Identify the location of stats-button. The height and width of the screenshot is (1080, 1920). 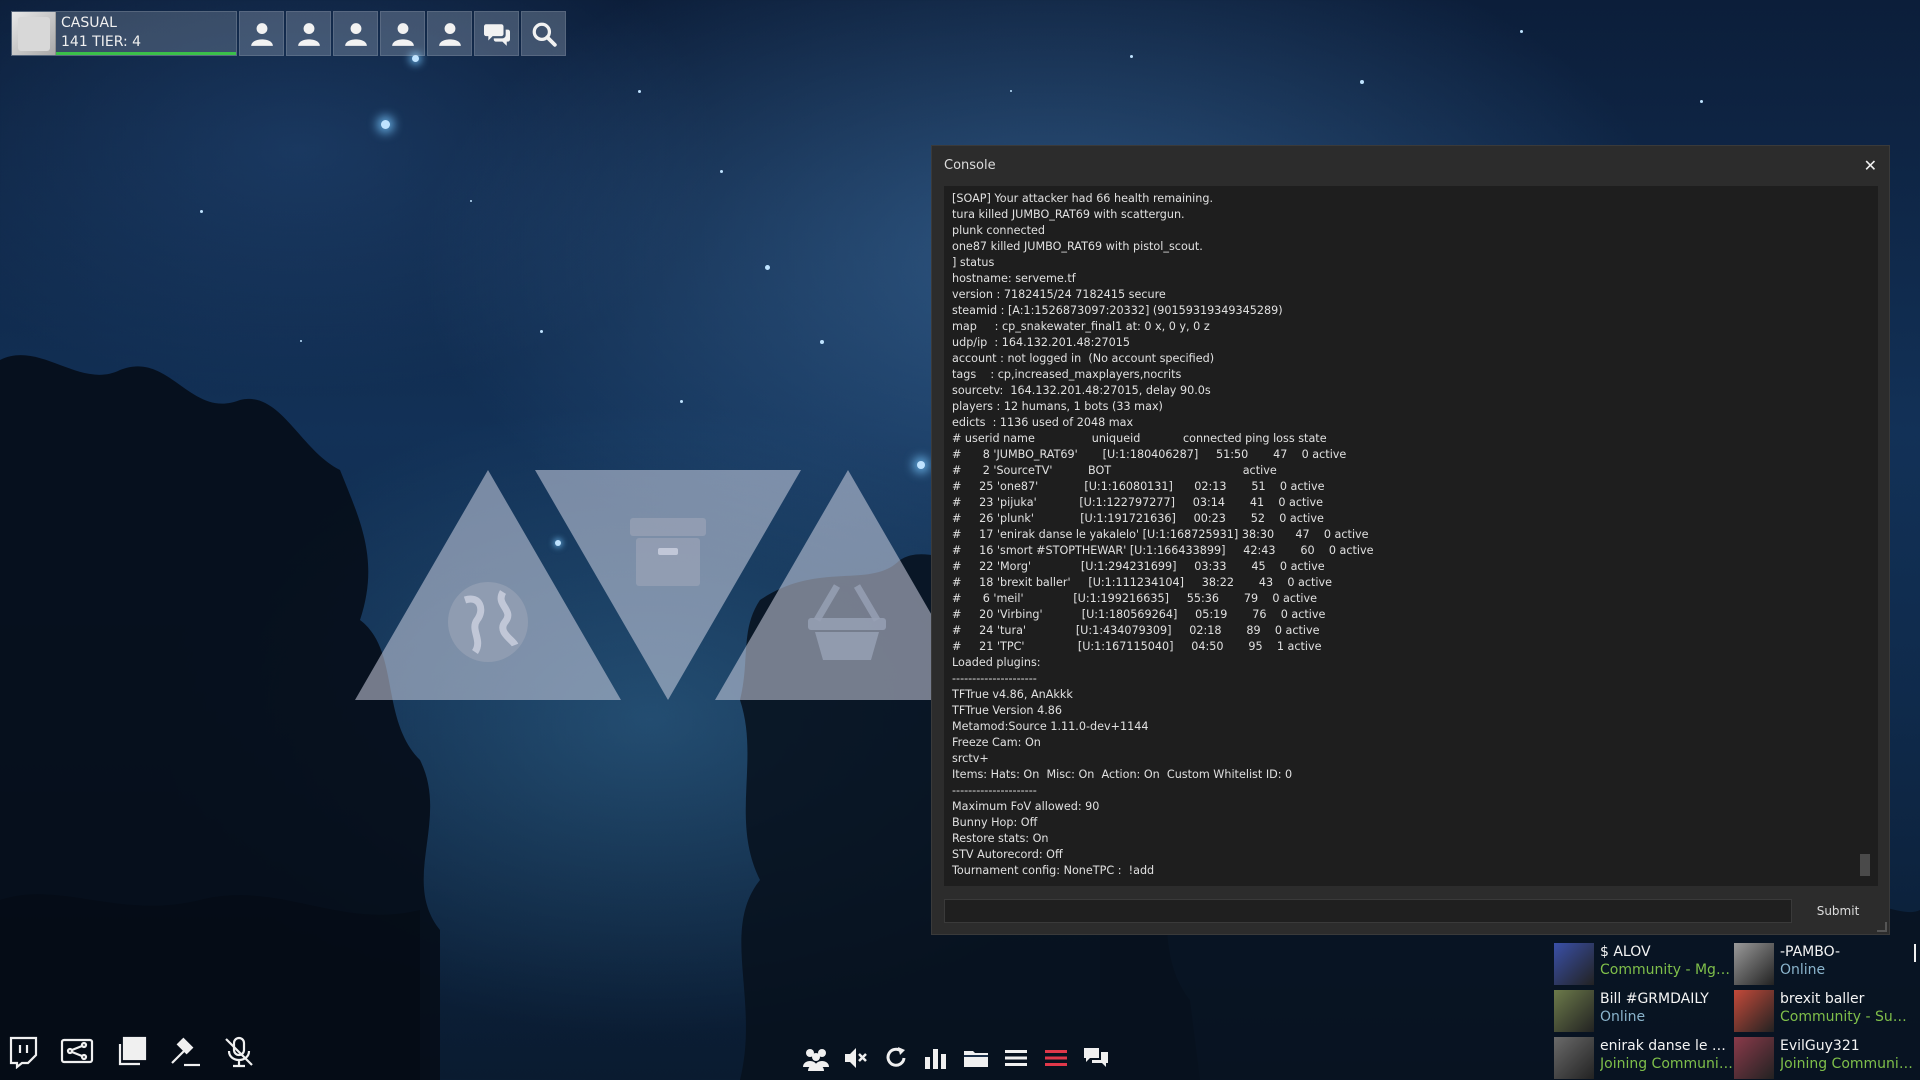
(936, 1058).